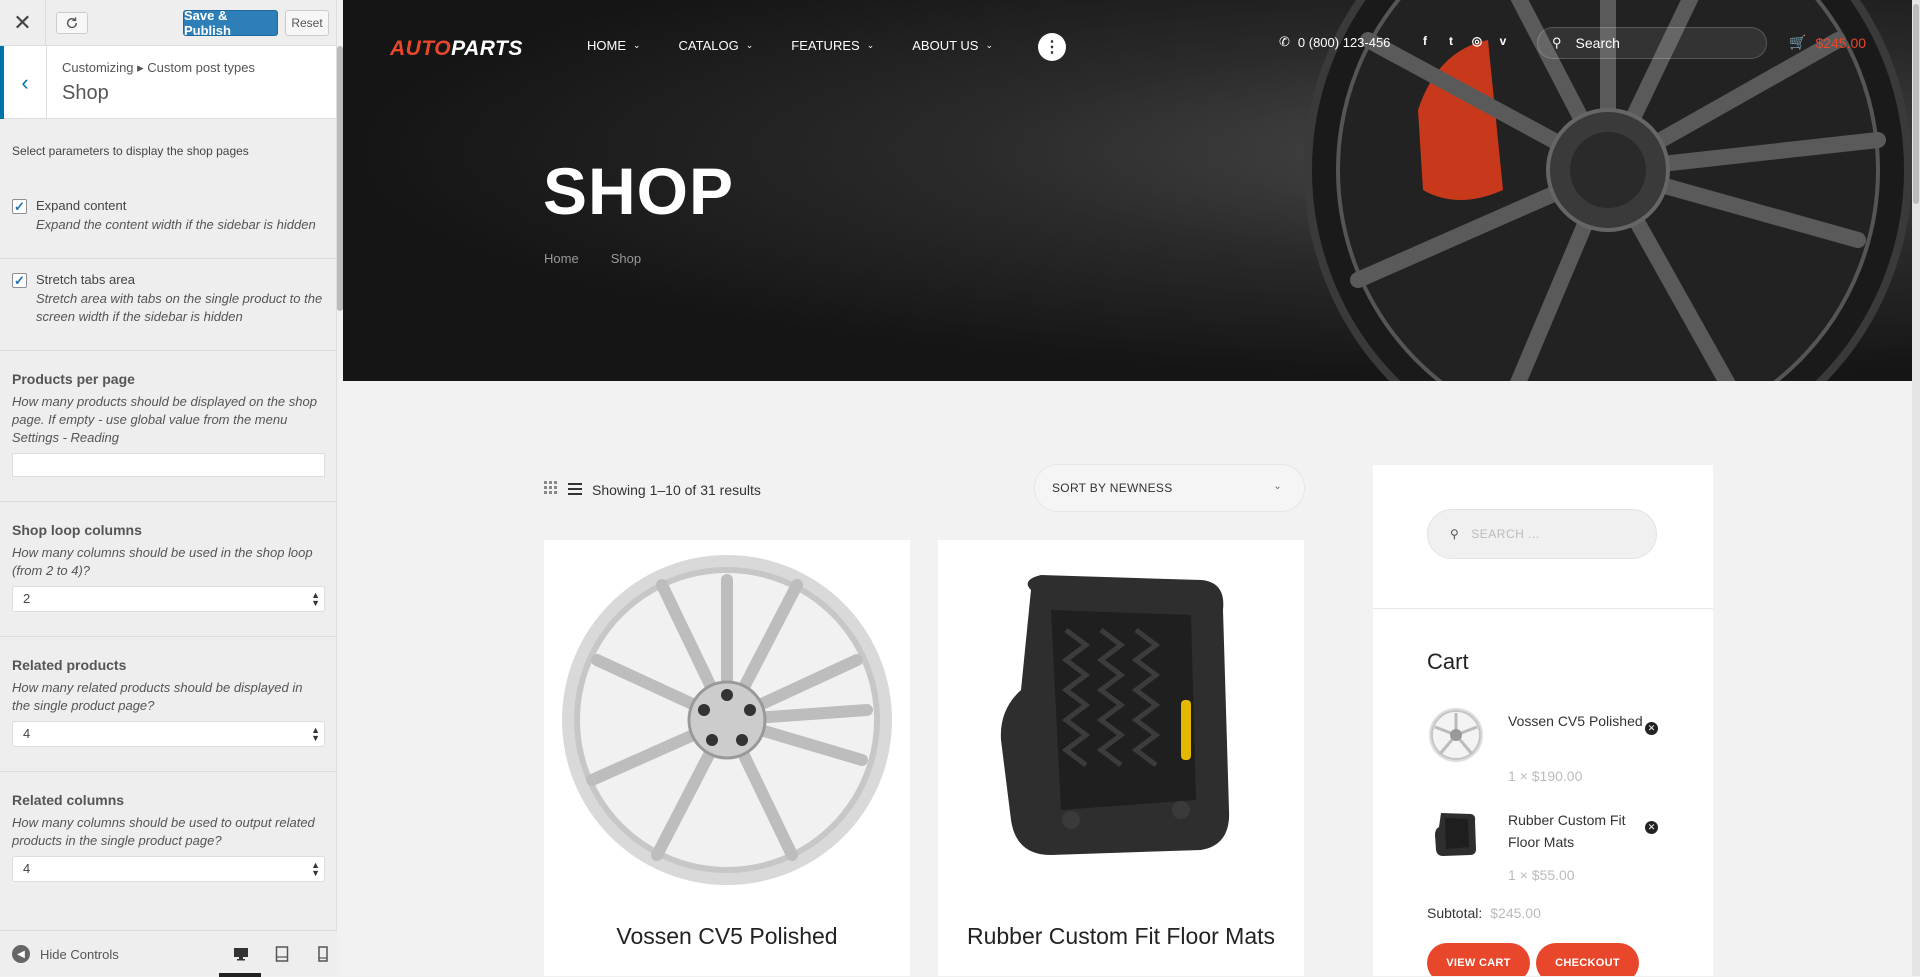  I want to click on main-nav: HOME ⌄ CATALOG ⌄ FEATURES ⌄ ABOUT US ⌄, so click(809, 45).